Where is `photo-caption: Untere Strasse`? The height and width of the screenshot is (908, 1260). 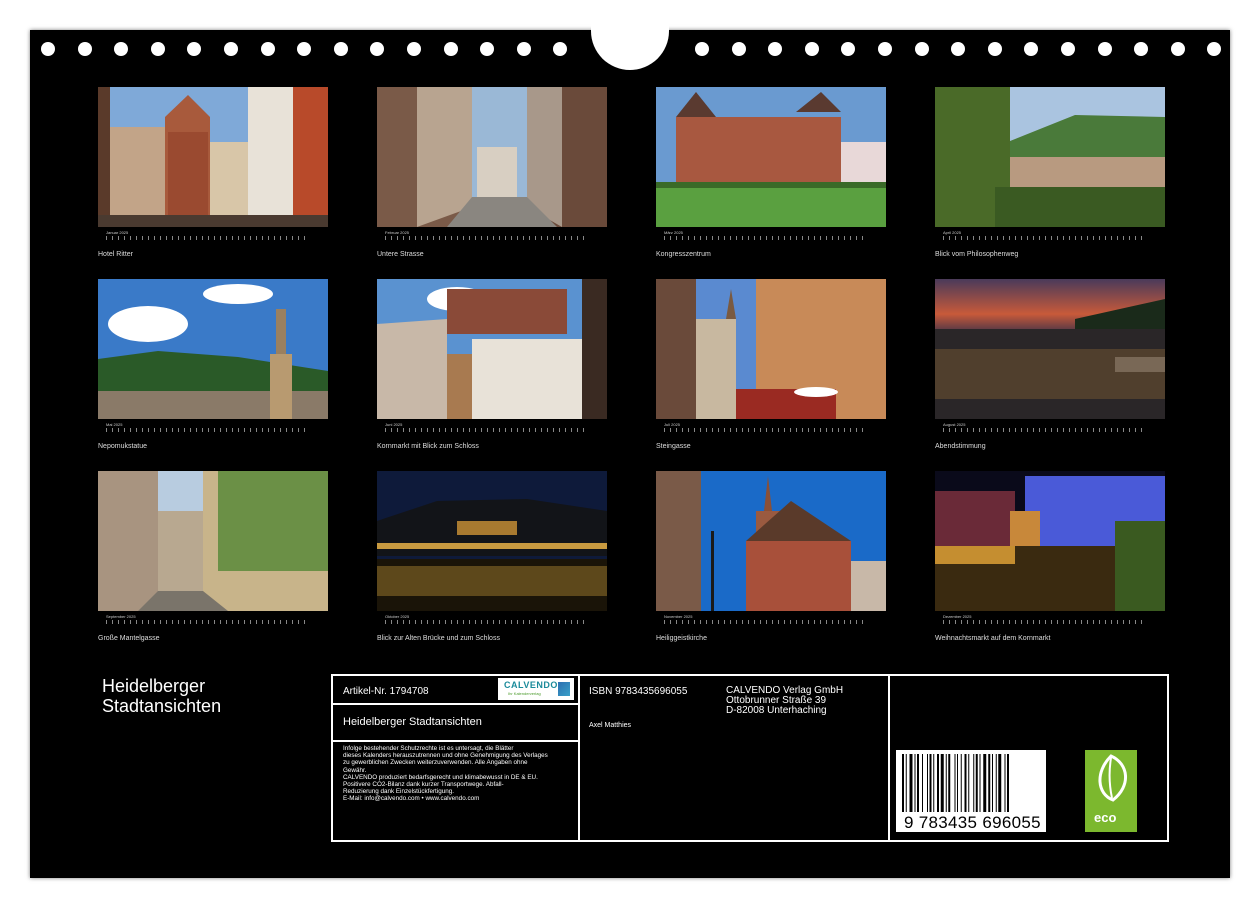
photo-caption: Untere Strasse is located at coordinates (400, 254).